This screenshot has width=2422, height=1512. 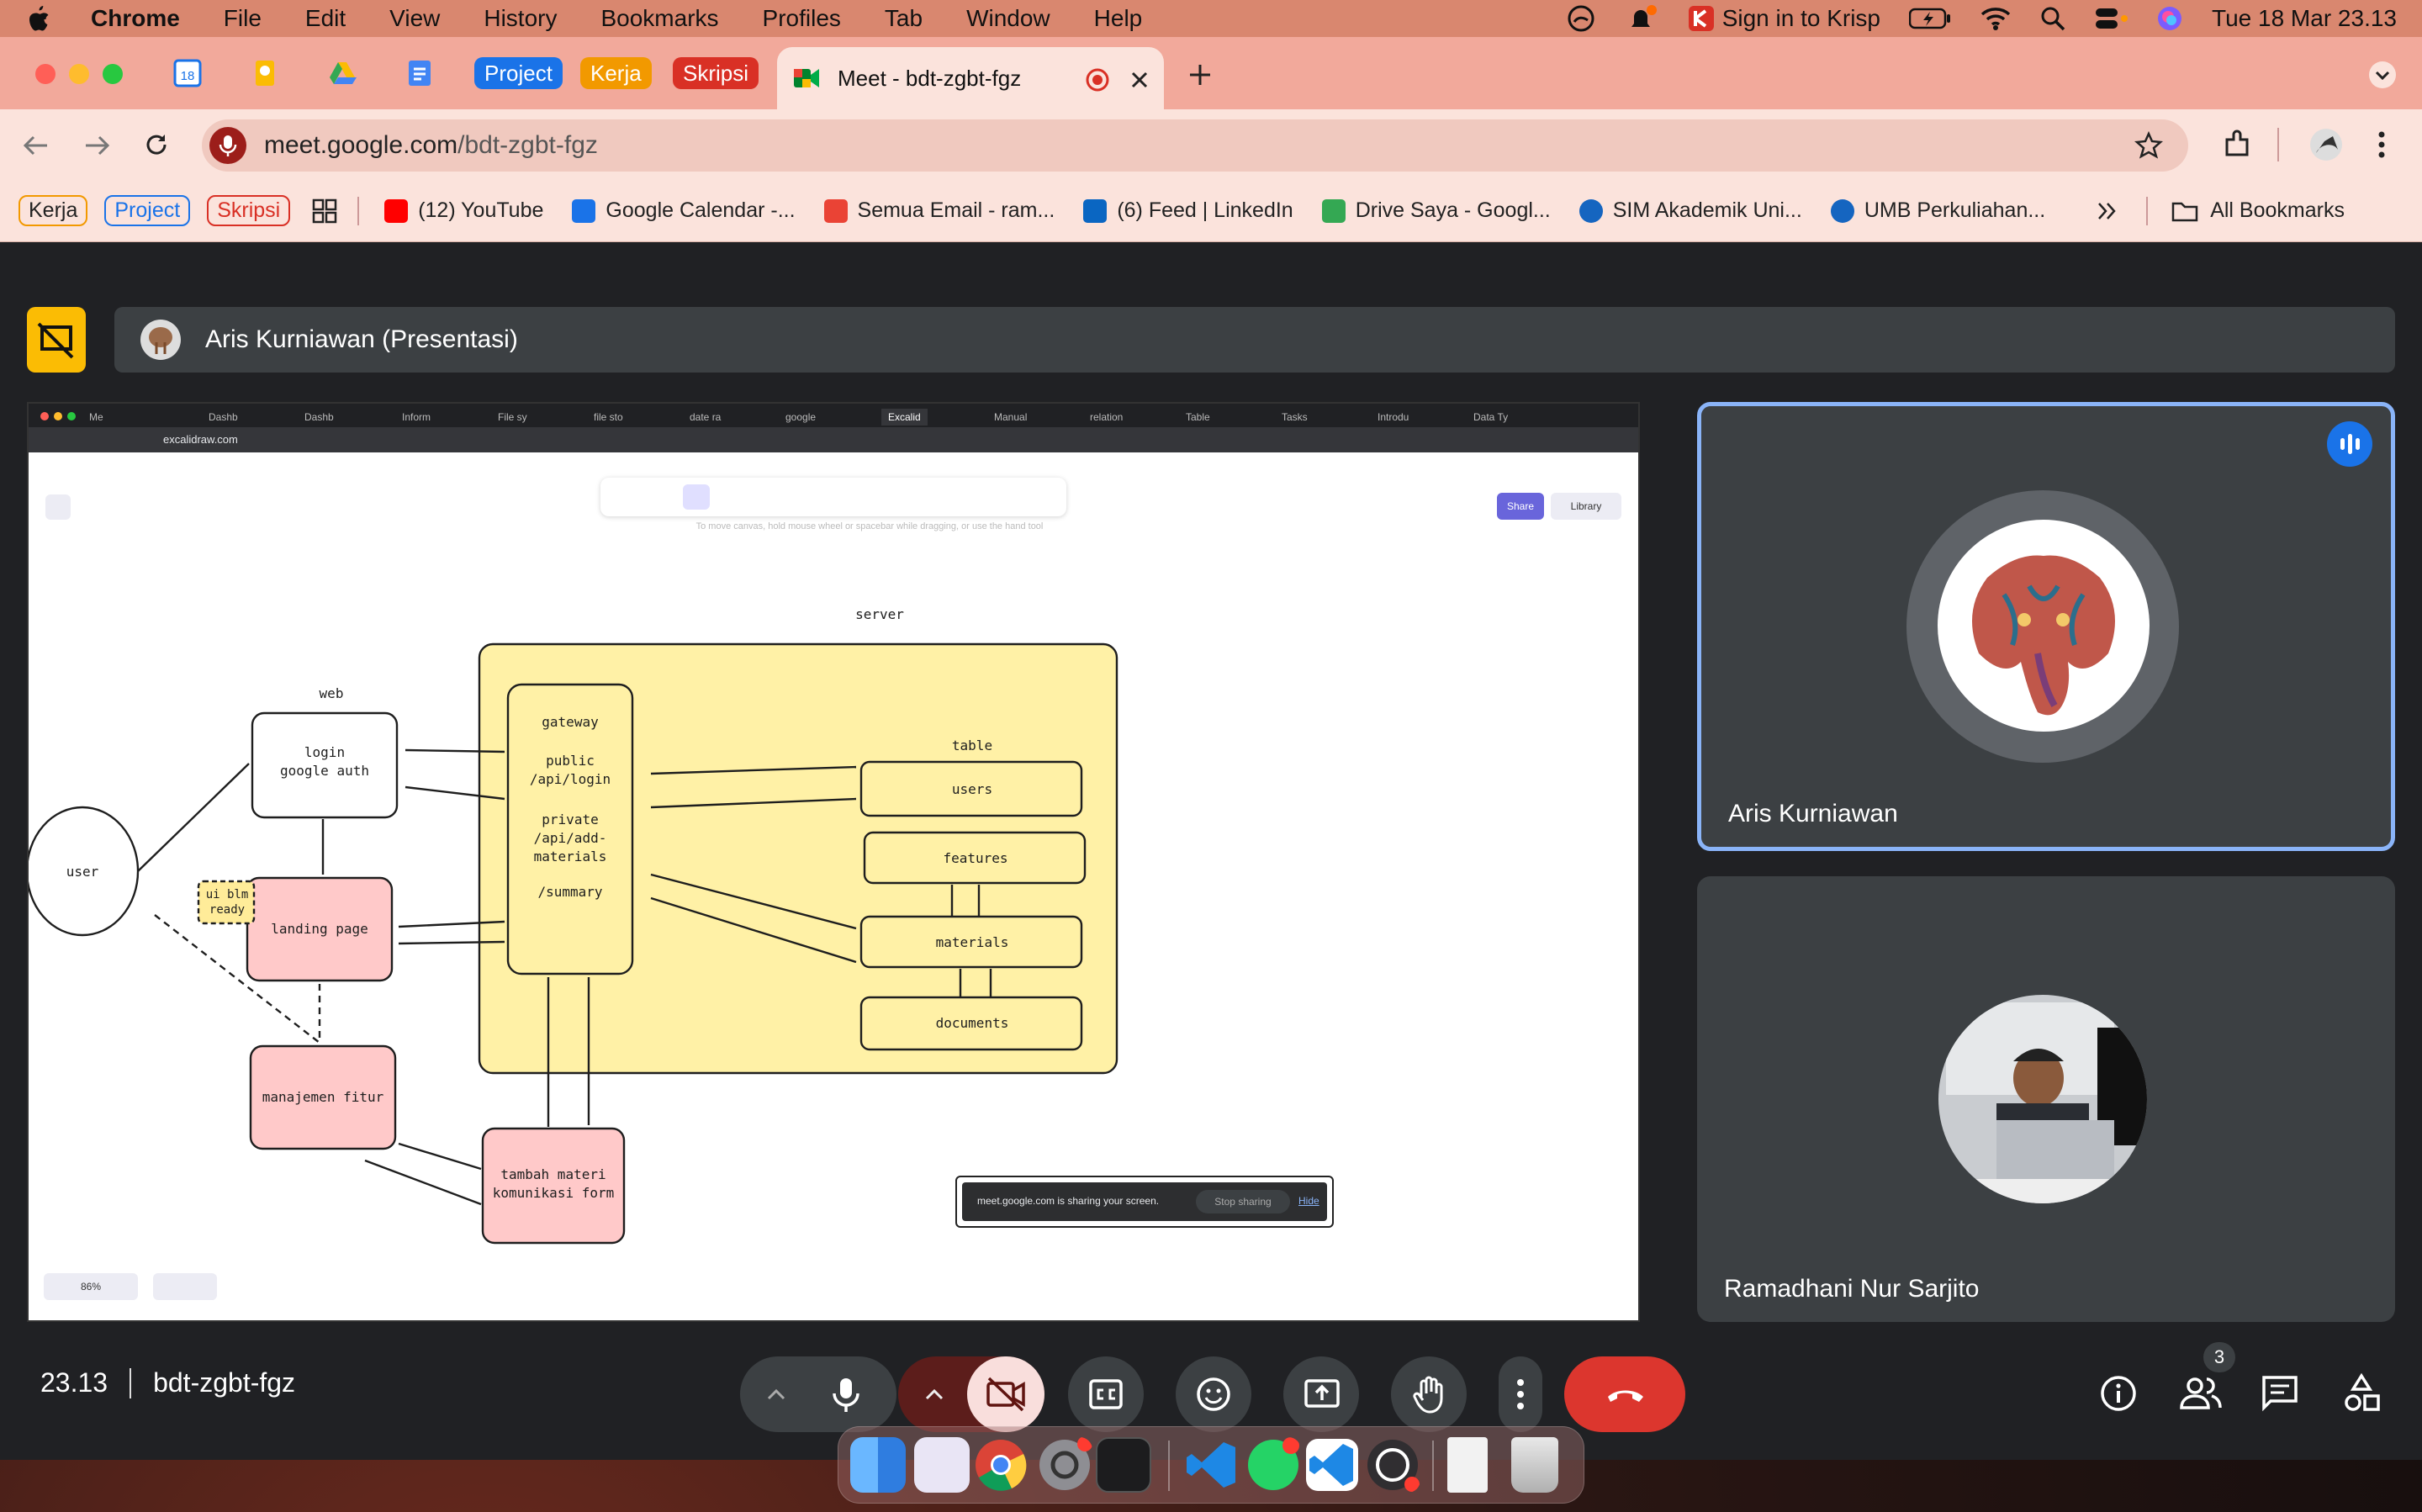 I want to click on menu-edit: Edit, so click(x=325, y=18).